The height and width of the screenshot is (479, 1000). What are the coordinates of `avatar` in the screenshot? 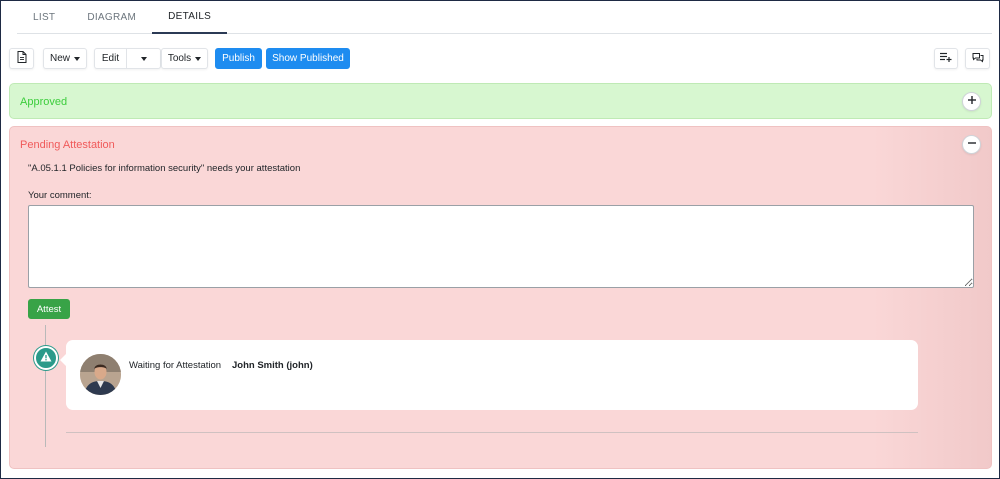 It's located at (100, 374).